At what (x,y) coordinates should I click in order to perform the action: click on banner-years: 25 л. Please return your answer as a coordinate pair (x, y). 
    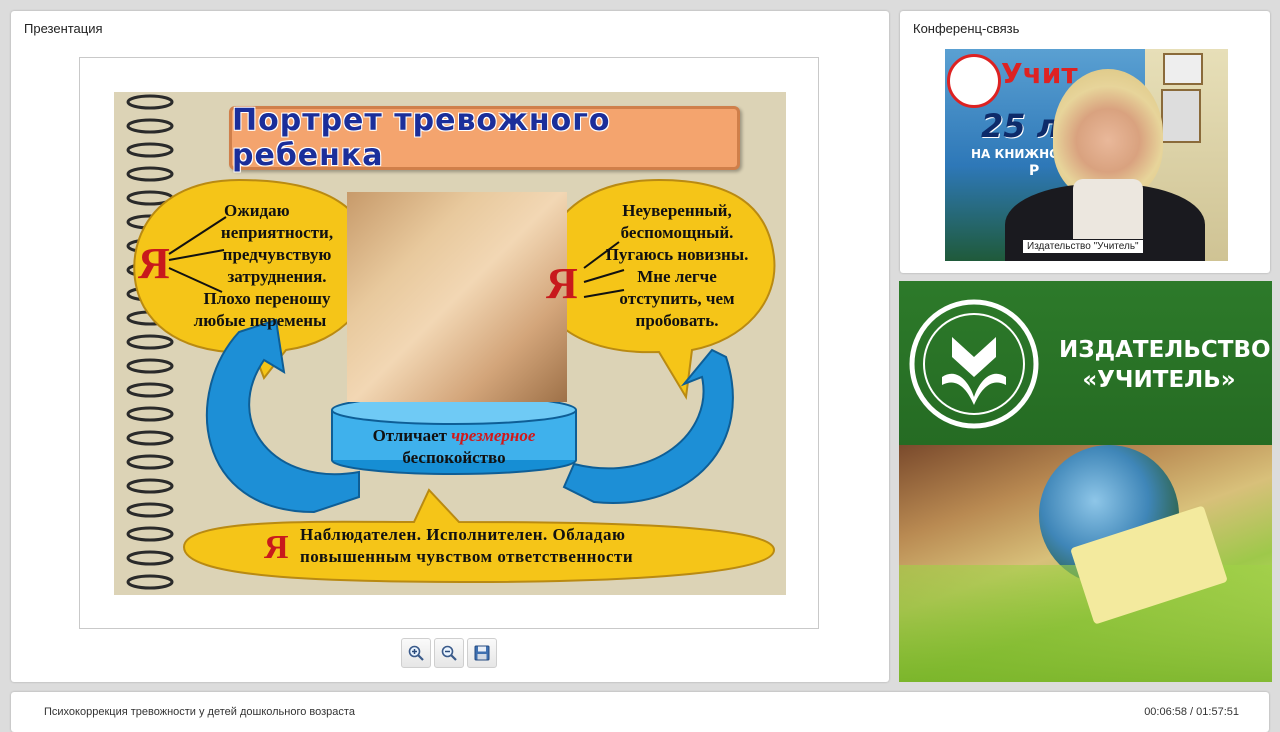
    Looking at the image, I should click on (1021, 126).